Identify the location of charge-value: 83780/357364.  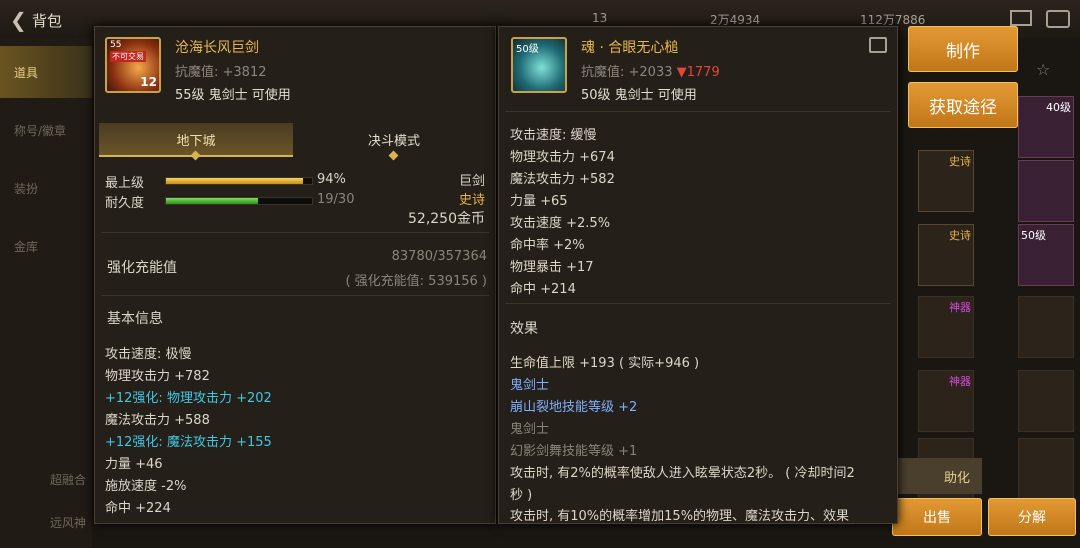
(439, 256).